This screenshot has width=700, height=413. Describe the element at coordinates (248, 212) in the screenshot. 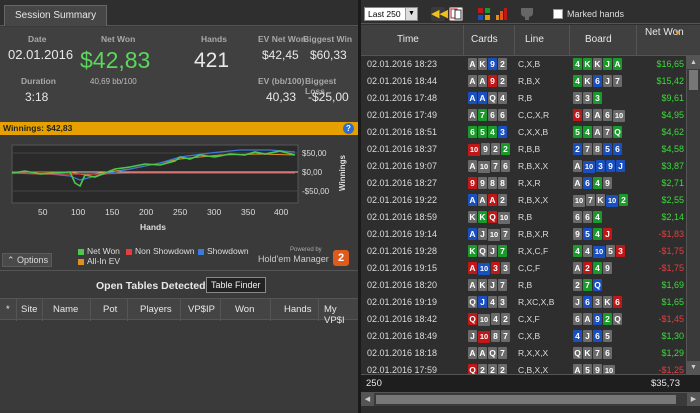

I see `xtick: 350` at that location.